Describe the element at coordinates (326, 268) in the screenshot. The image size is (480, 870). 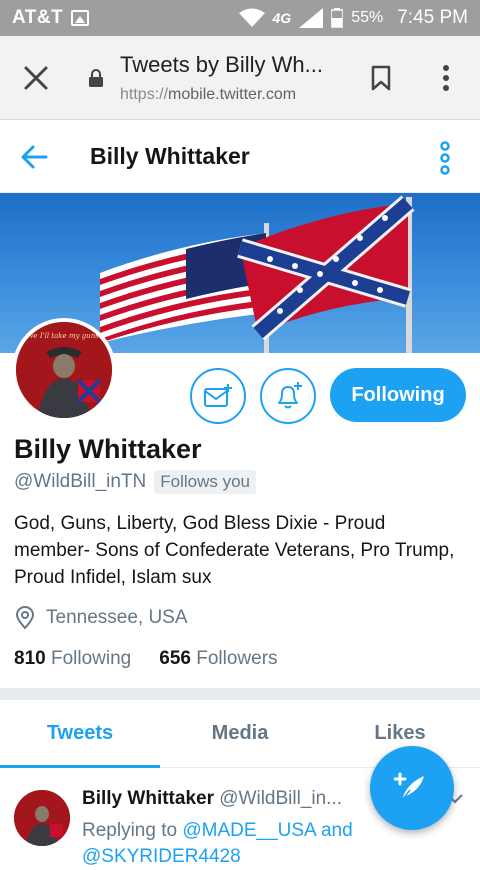
I see `battle-flag` at that location.